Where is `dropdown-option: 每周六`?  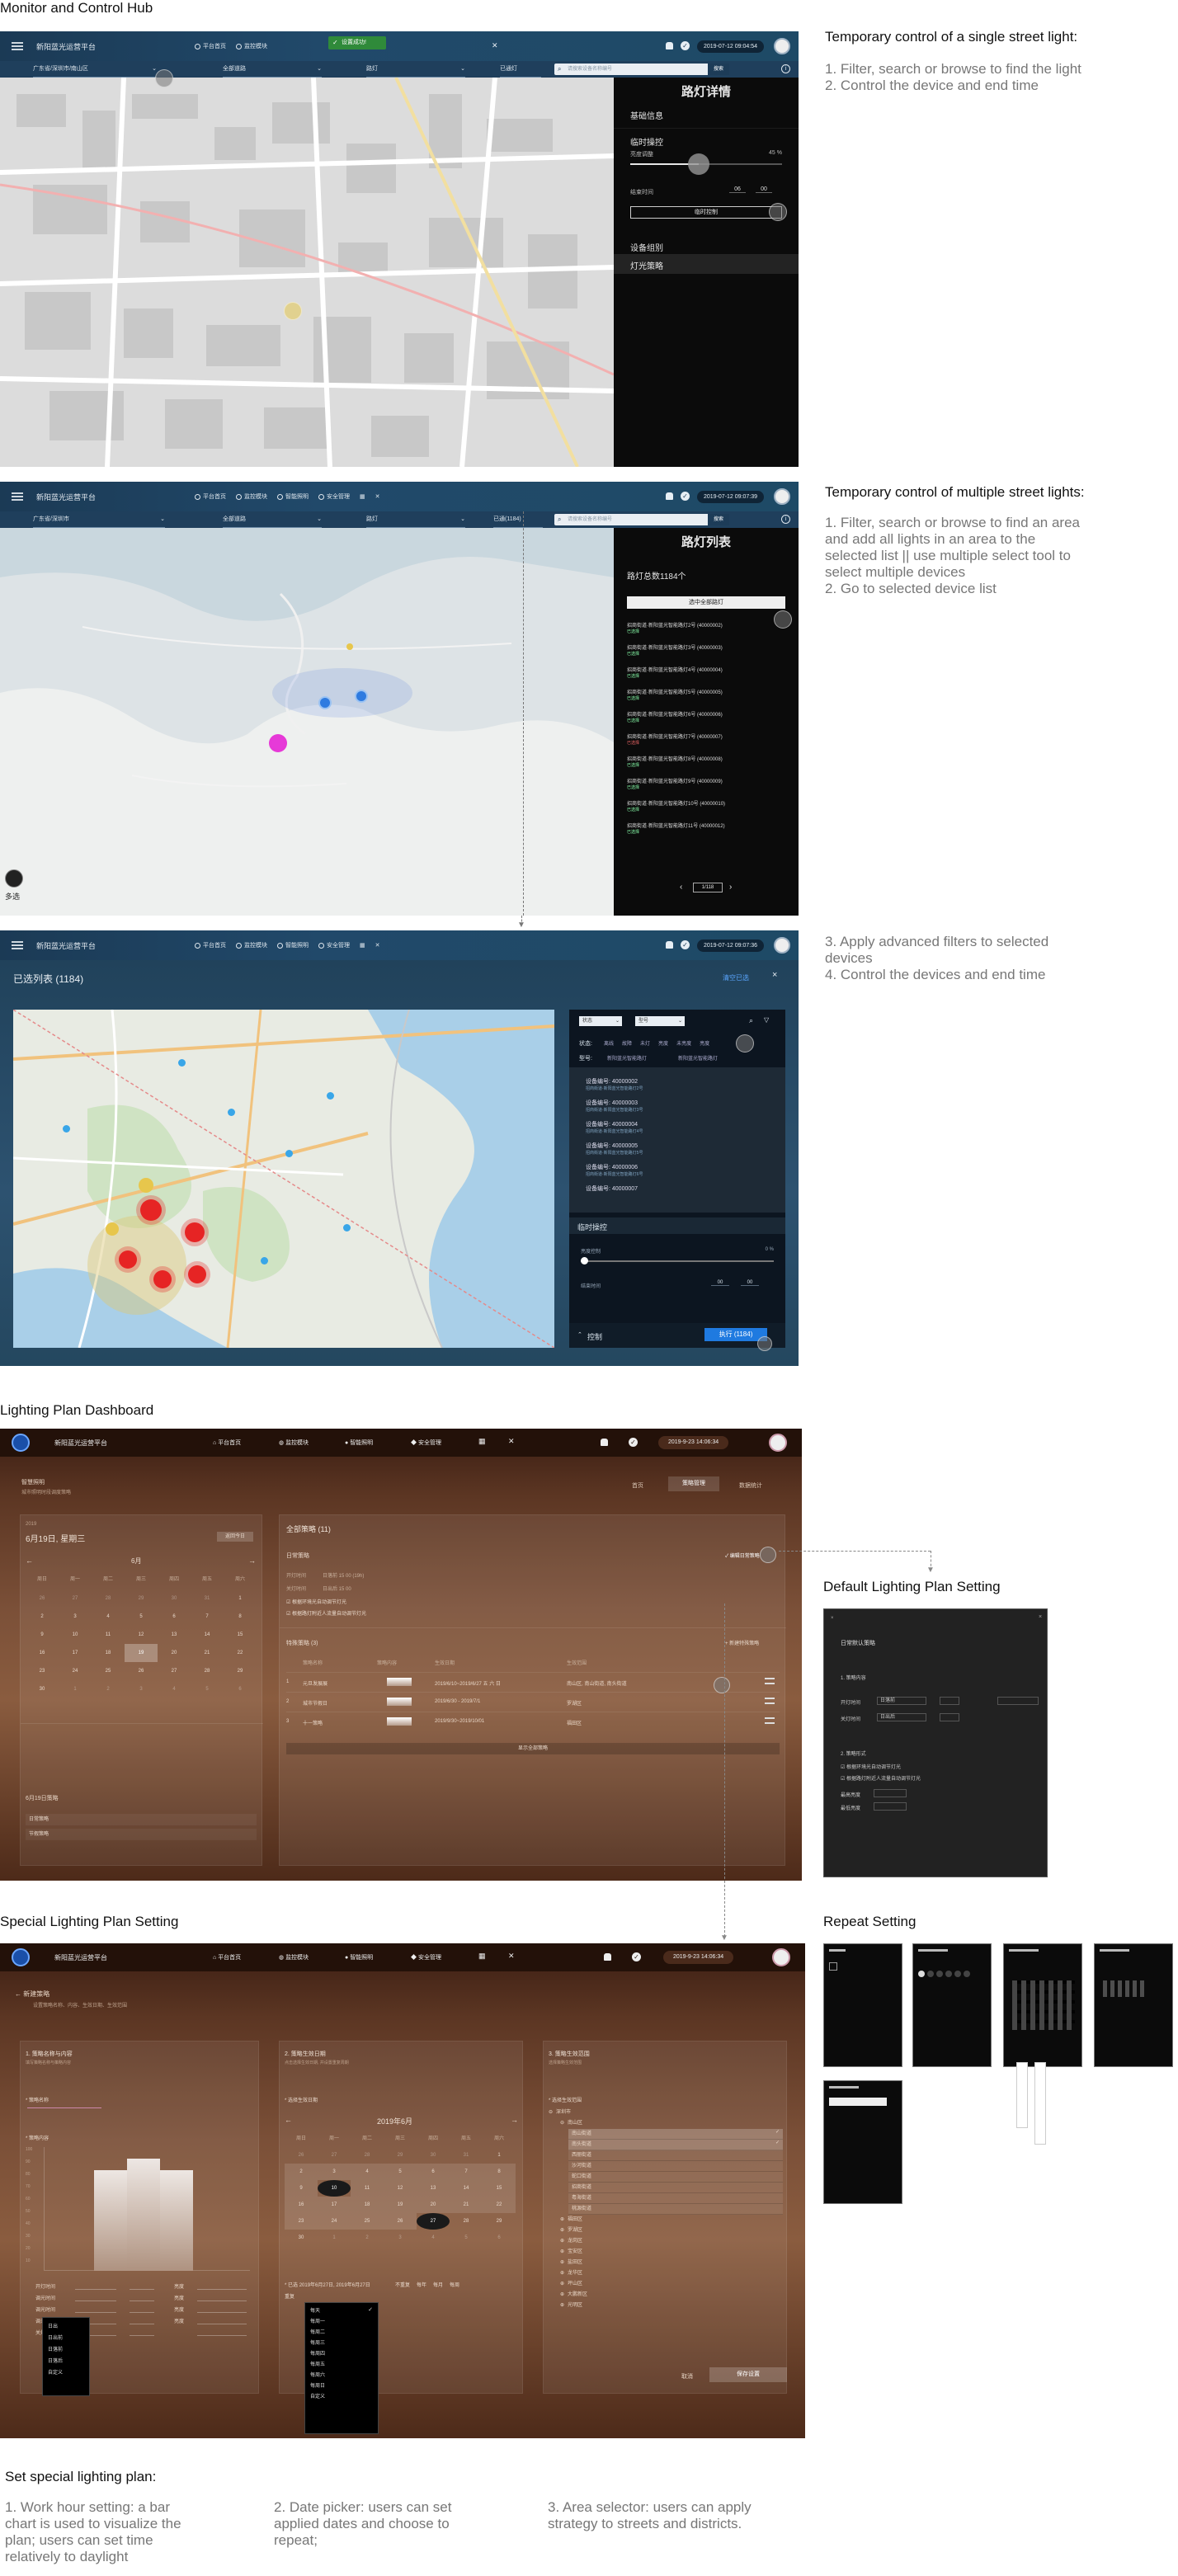 dropdown-option: 每周六 is located at coordinates (341, 2376).